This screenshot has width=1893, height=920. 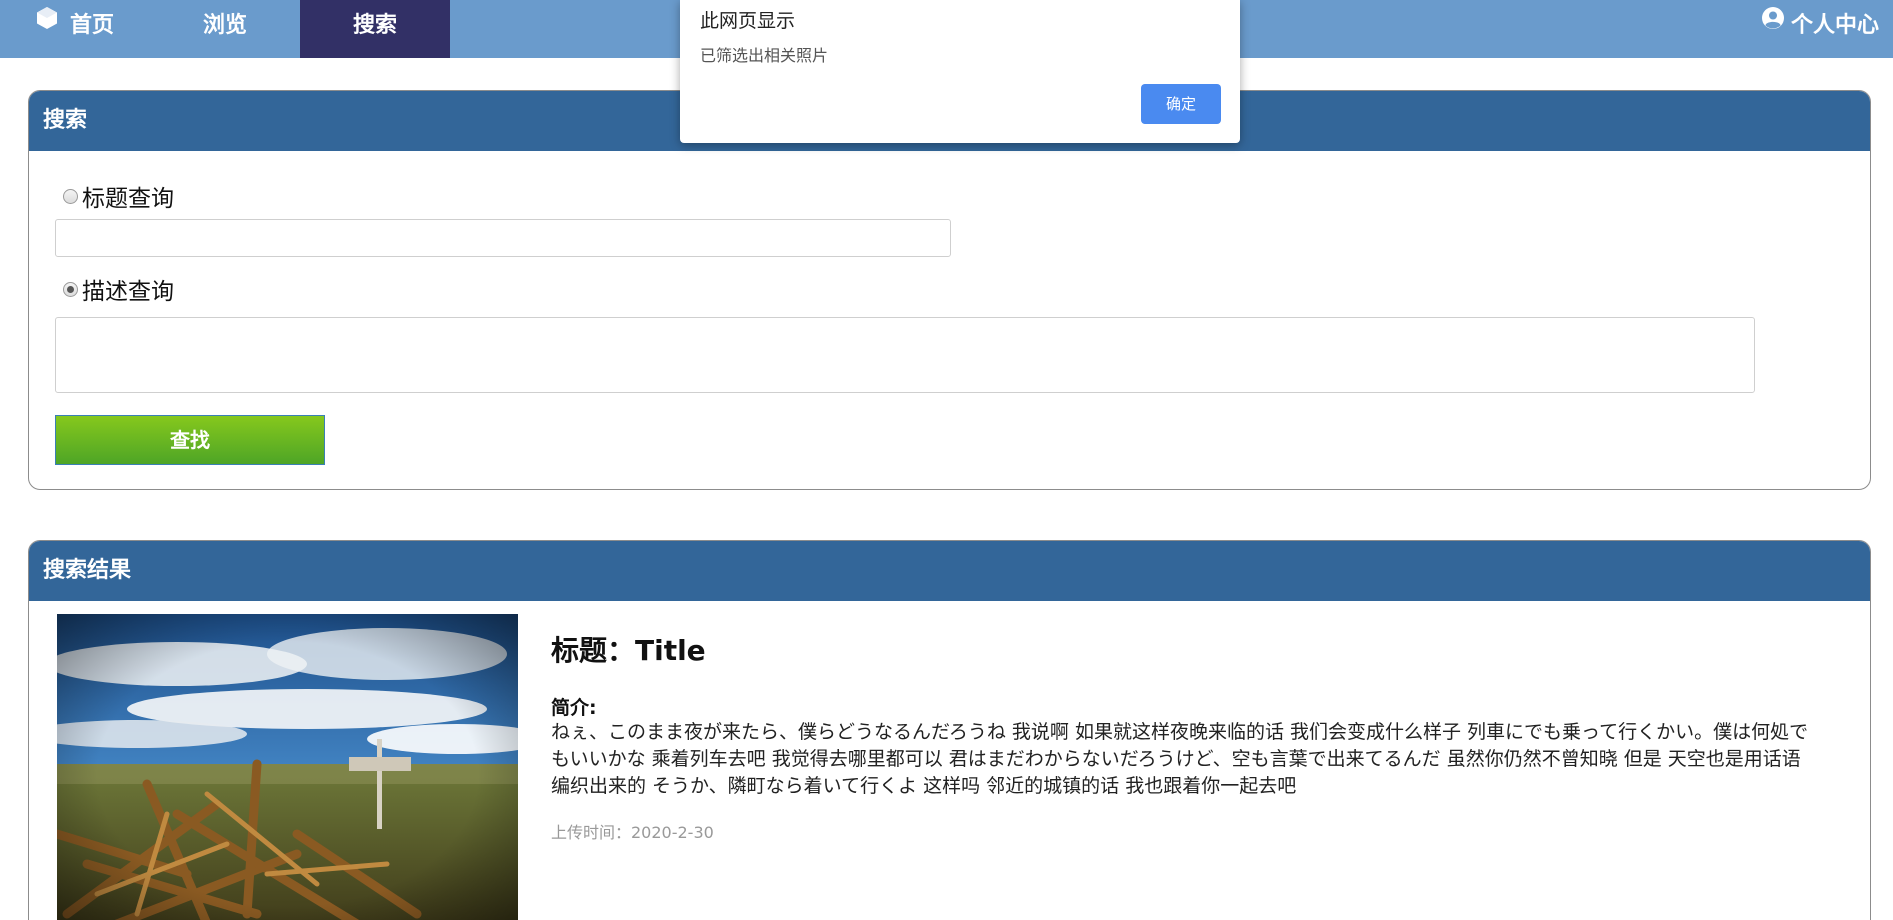 What do you see at coordinates (628, 650) in the screenshot?
I see `result-title: 标题：Title` at bounding box center [628, 650].